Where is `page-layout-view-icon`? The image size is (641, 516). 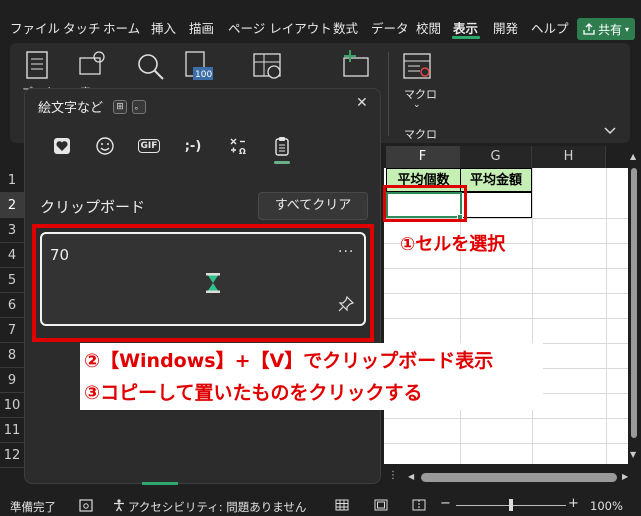 page-layout-view-icon is located at coordinates (381, 505).